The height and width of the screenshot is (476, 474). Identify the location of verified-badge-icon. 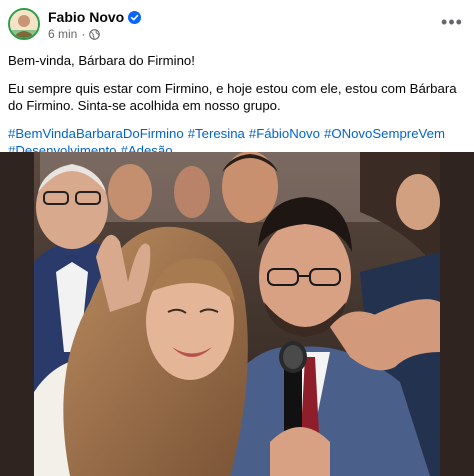
(135, 17).